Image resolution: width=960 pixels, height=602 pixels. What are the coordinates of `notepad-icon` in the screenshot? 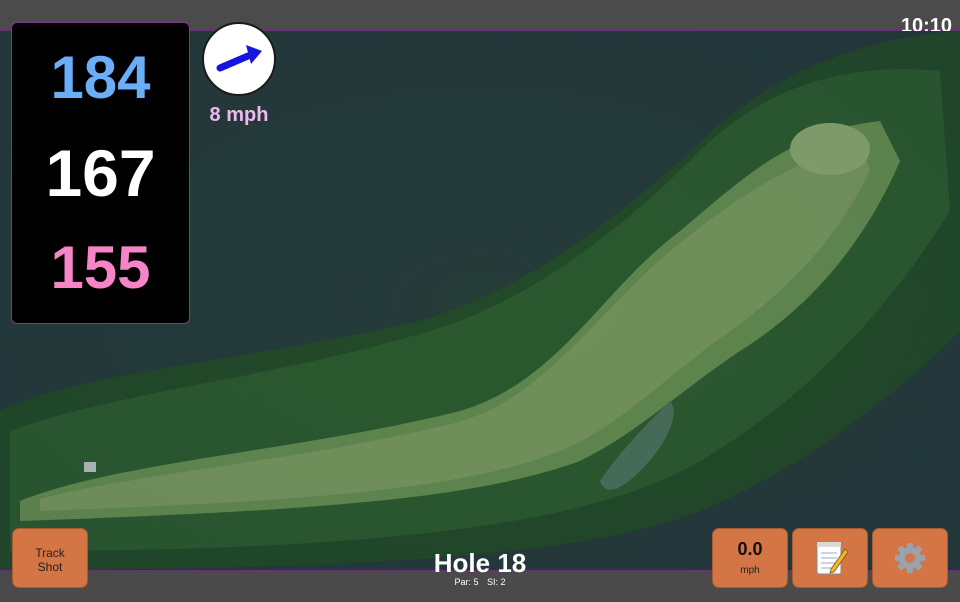 It's located at (832, 558).